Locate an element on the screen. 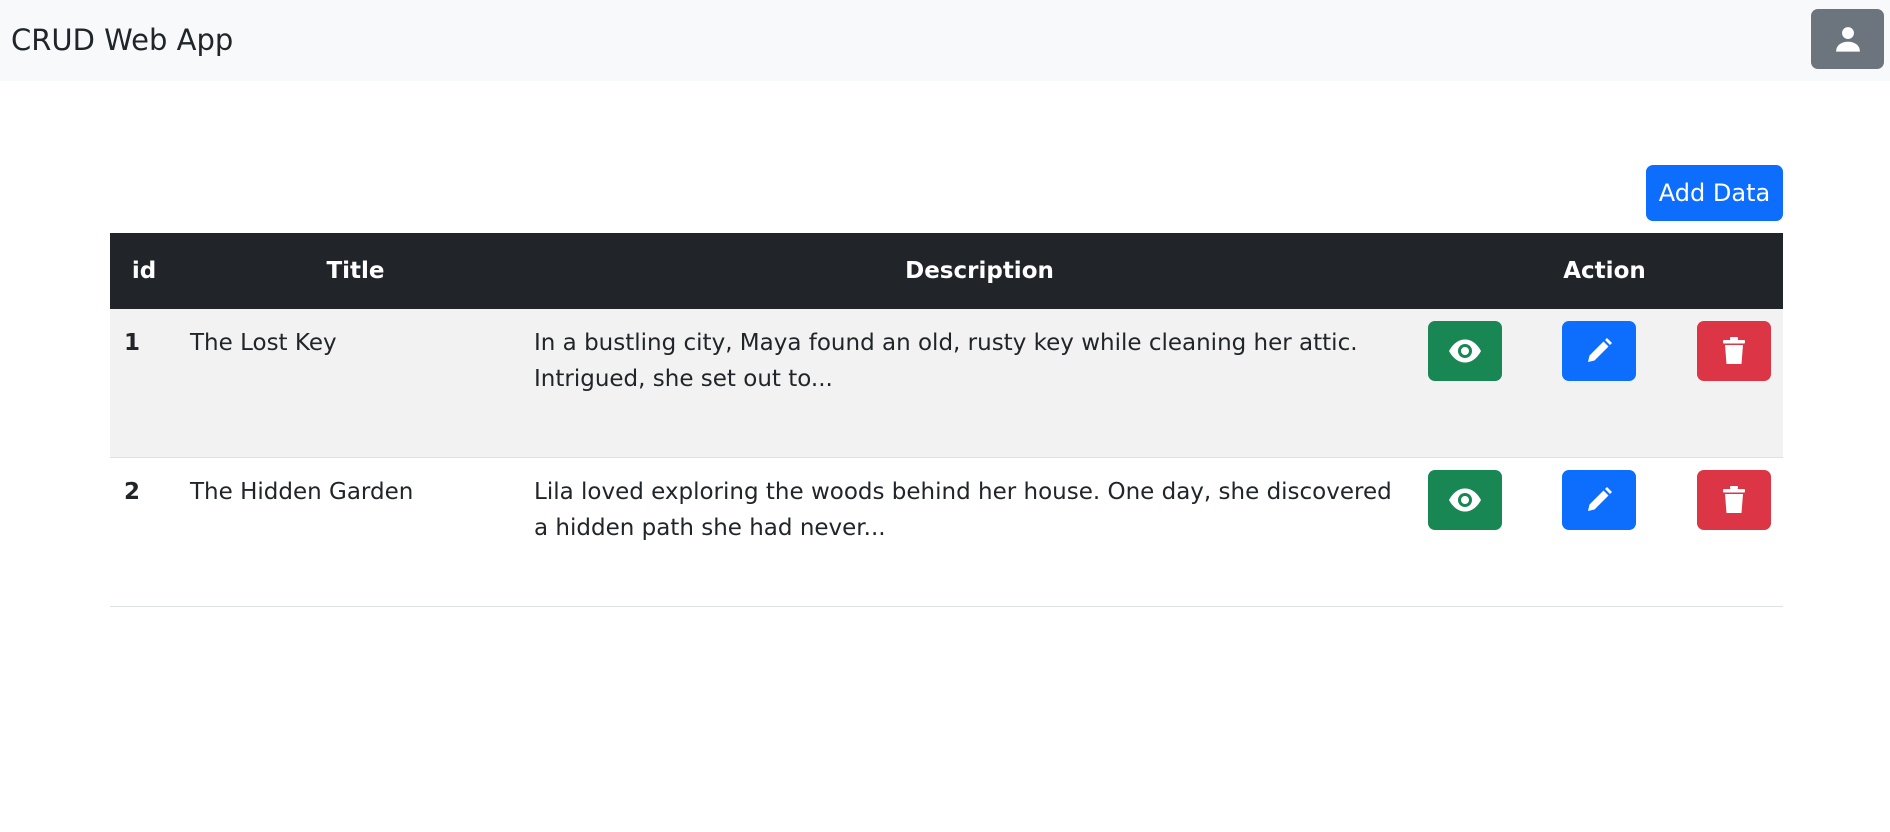 This screenshot has height=832, width=1890. user-menu-button is located at coordinates (1847, 39).